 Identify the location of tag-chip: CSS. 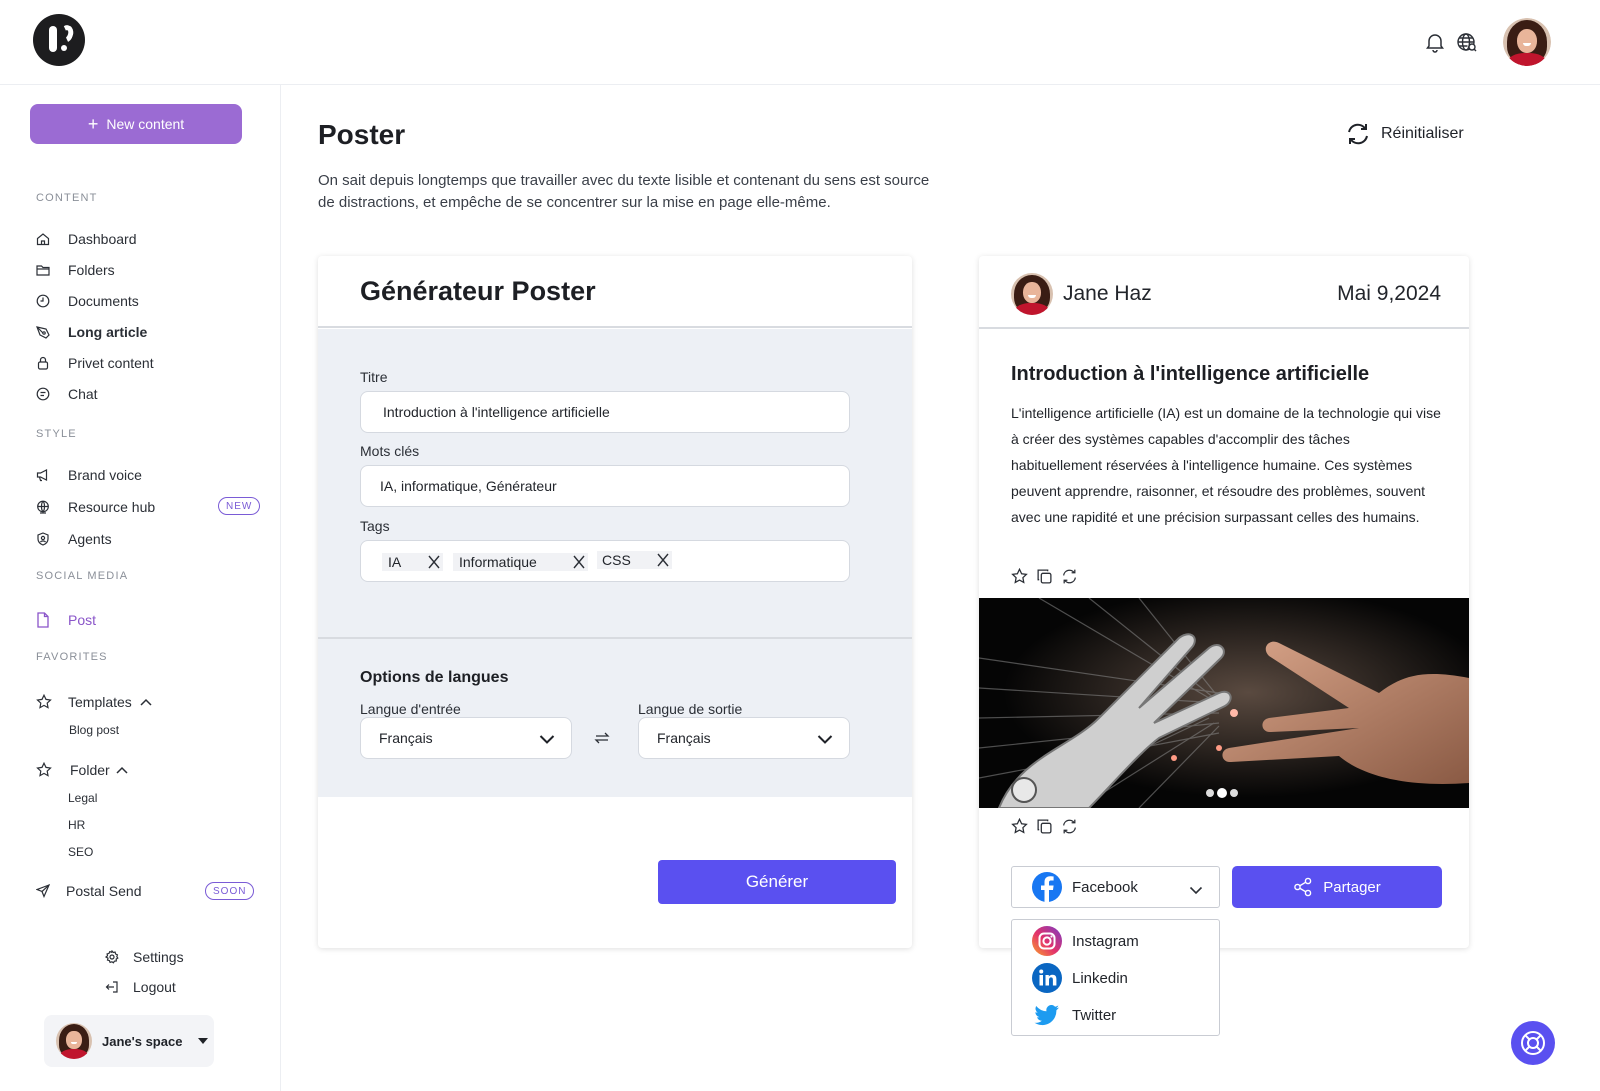
(634, 560).